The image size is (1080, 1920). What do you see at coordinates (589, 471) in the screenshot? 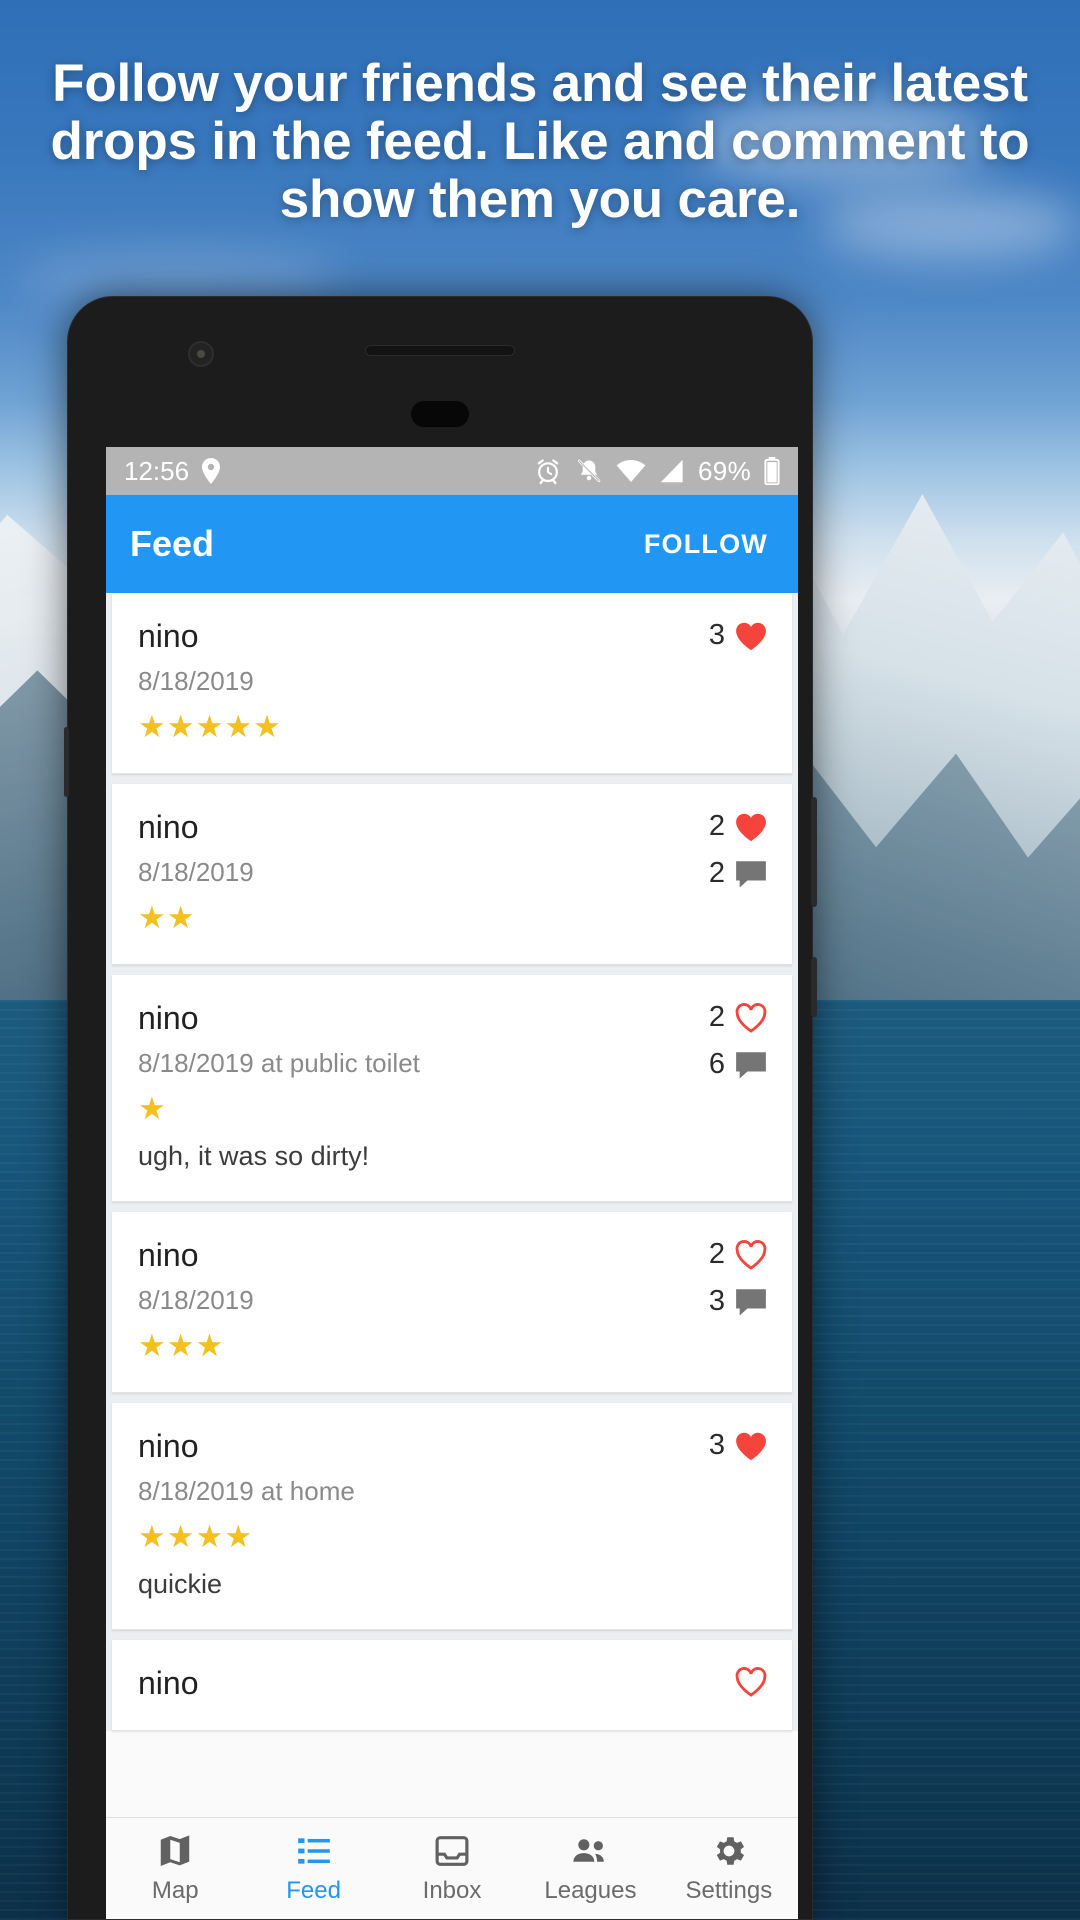
I see `bell-muted-icon` at bounding box center [589, 471].